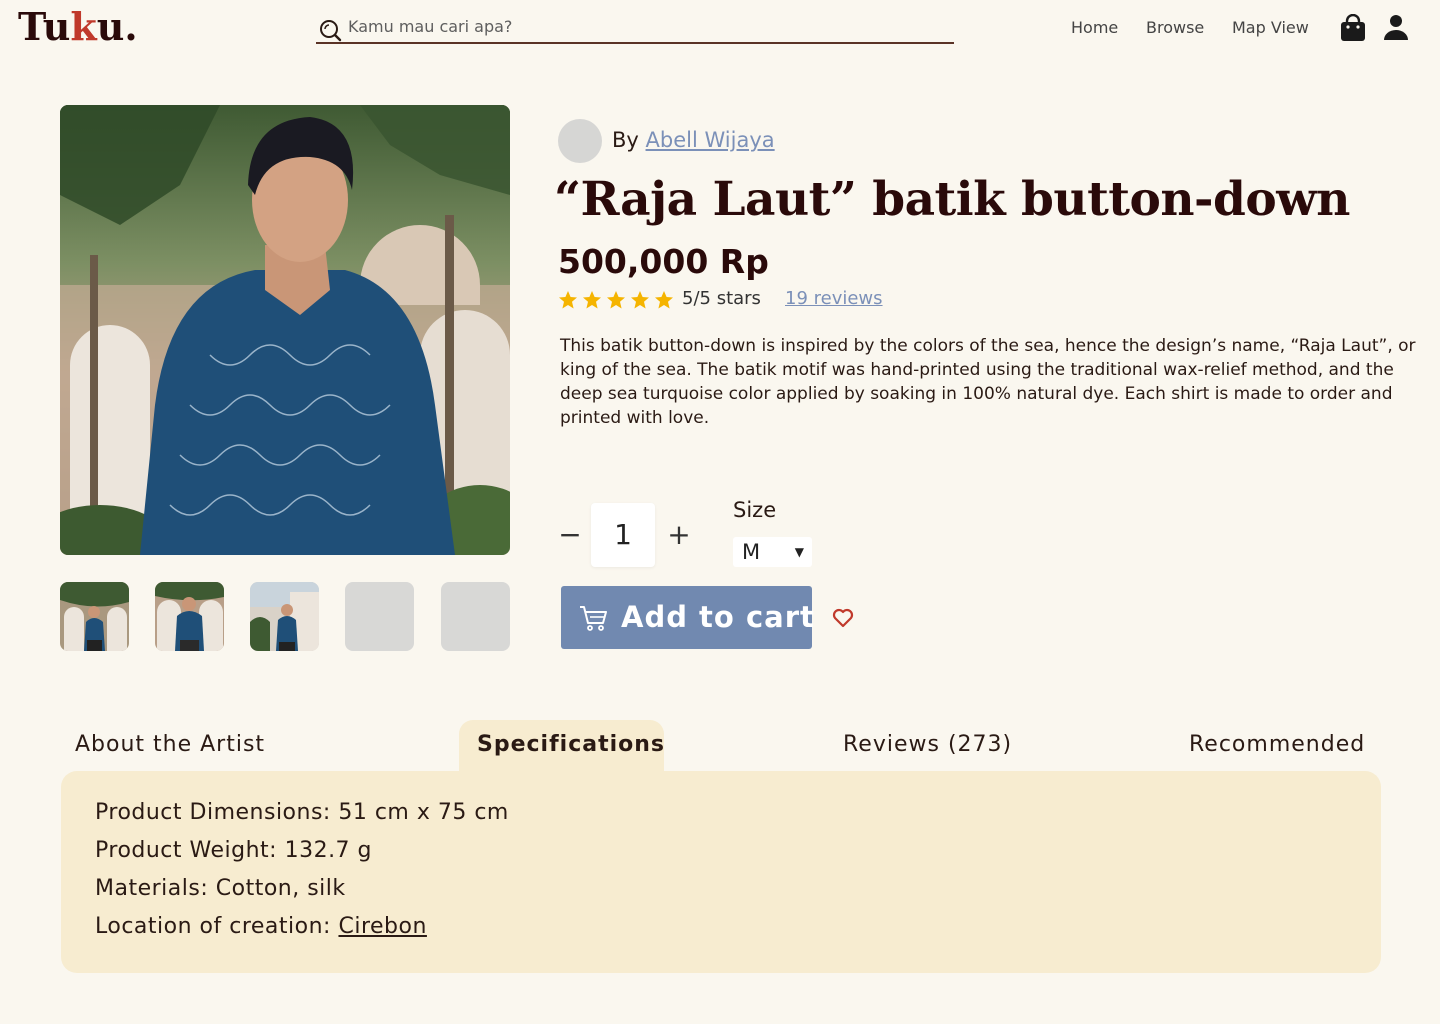  Describe the element at coordinates (302, 812) in the screenshot. I see `spec-dimensions: Product Dimensions: 51 cm x 75 cm` at that location.